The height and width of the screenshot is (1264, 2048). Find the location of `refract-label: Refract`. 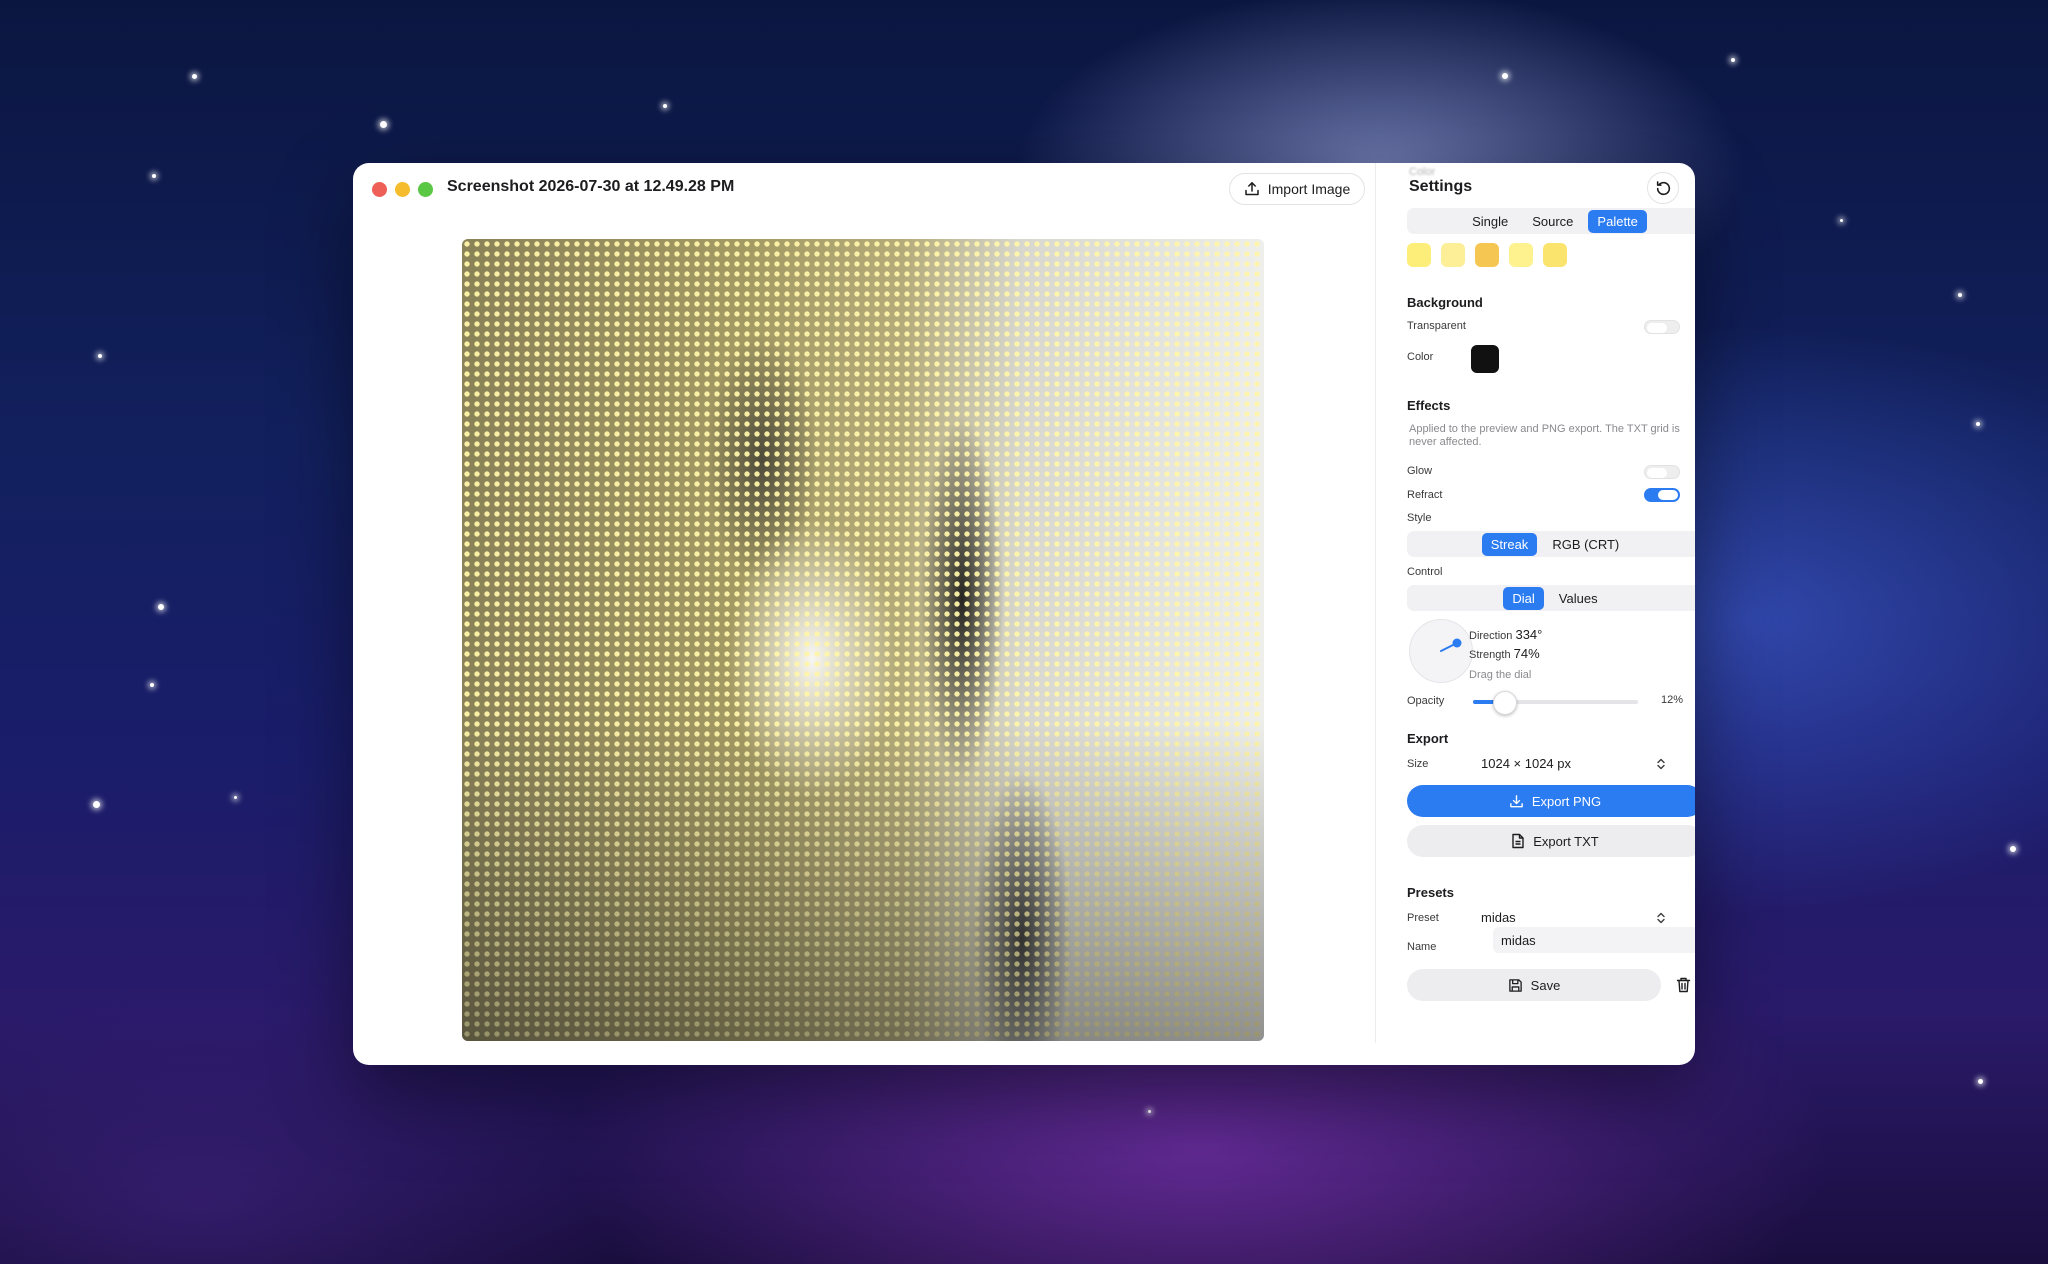

refract-label: Refract is located at coordinates (1425, 495).